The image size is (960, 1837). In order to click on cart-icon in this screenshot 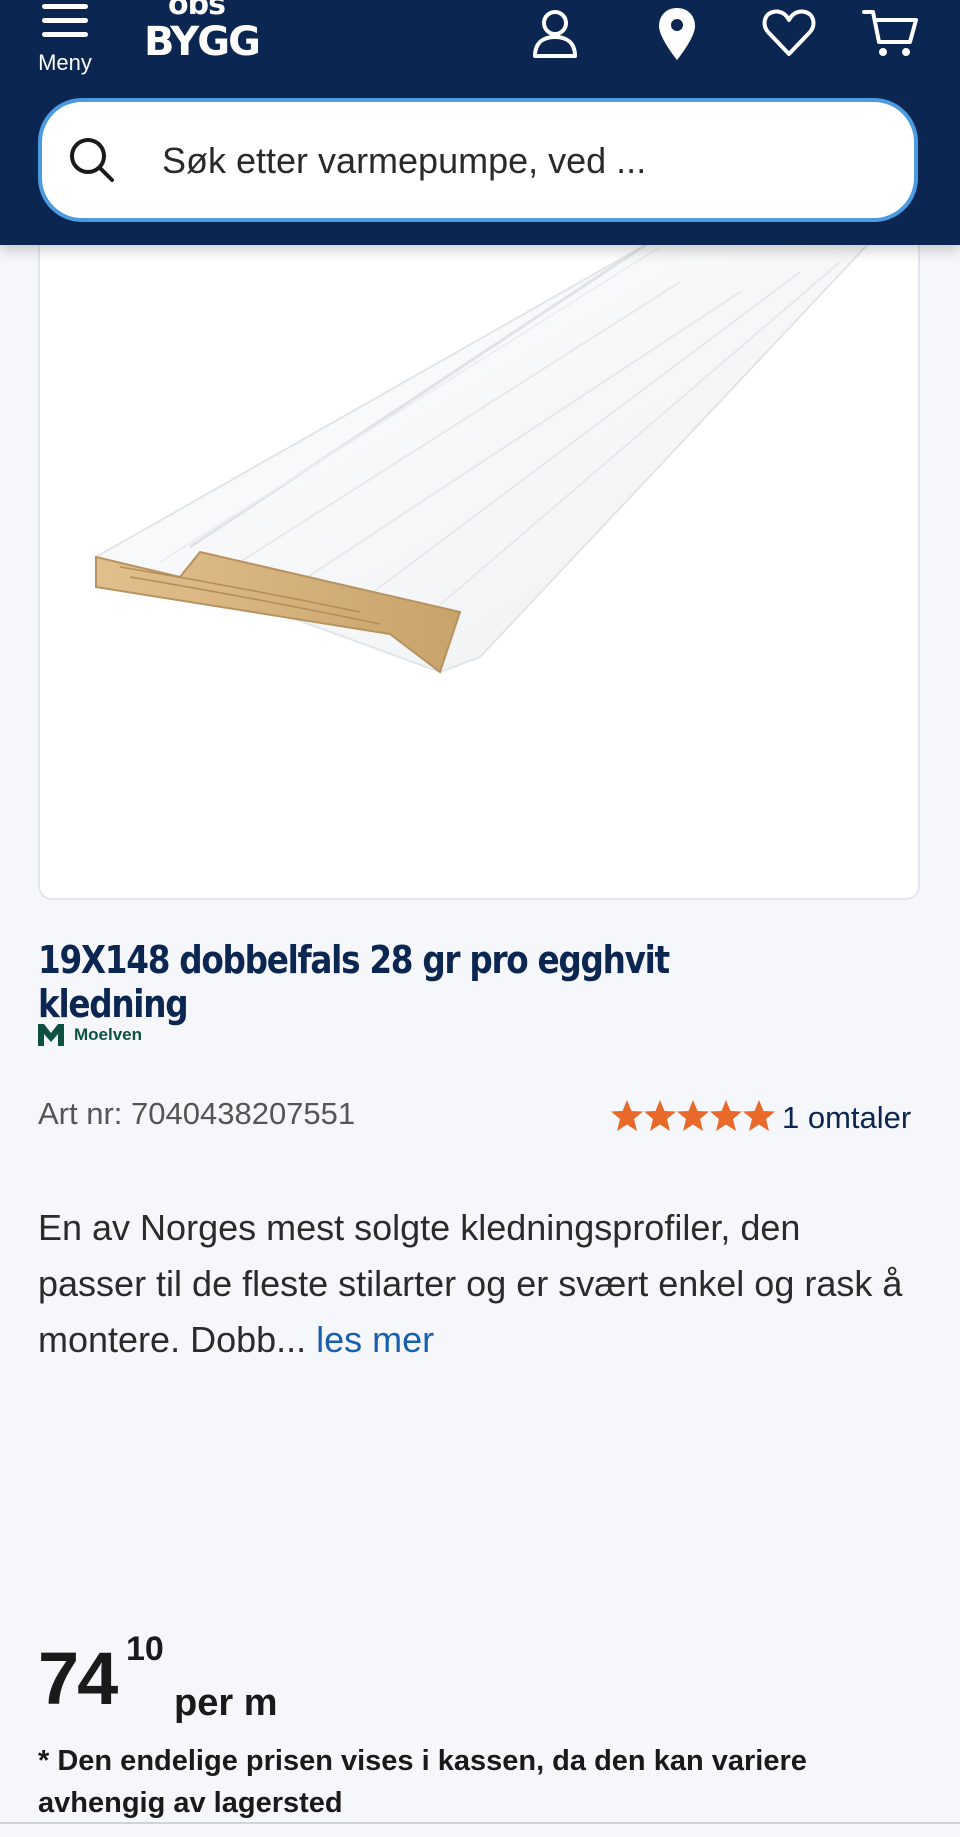, I will do `click(891, 33)`.